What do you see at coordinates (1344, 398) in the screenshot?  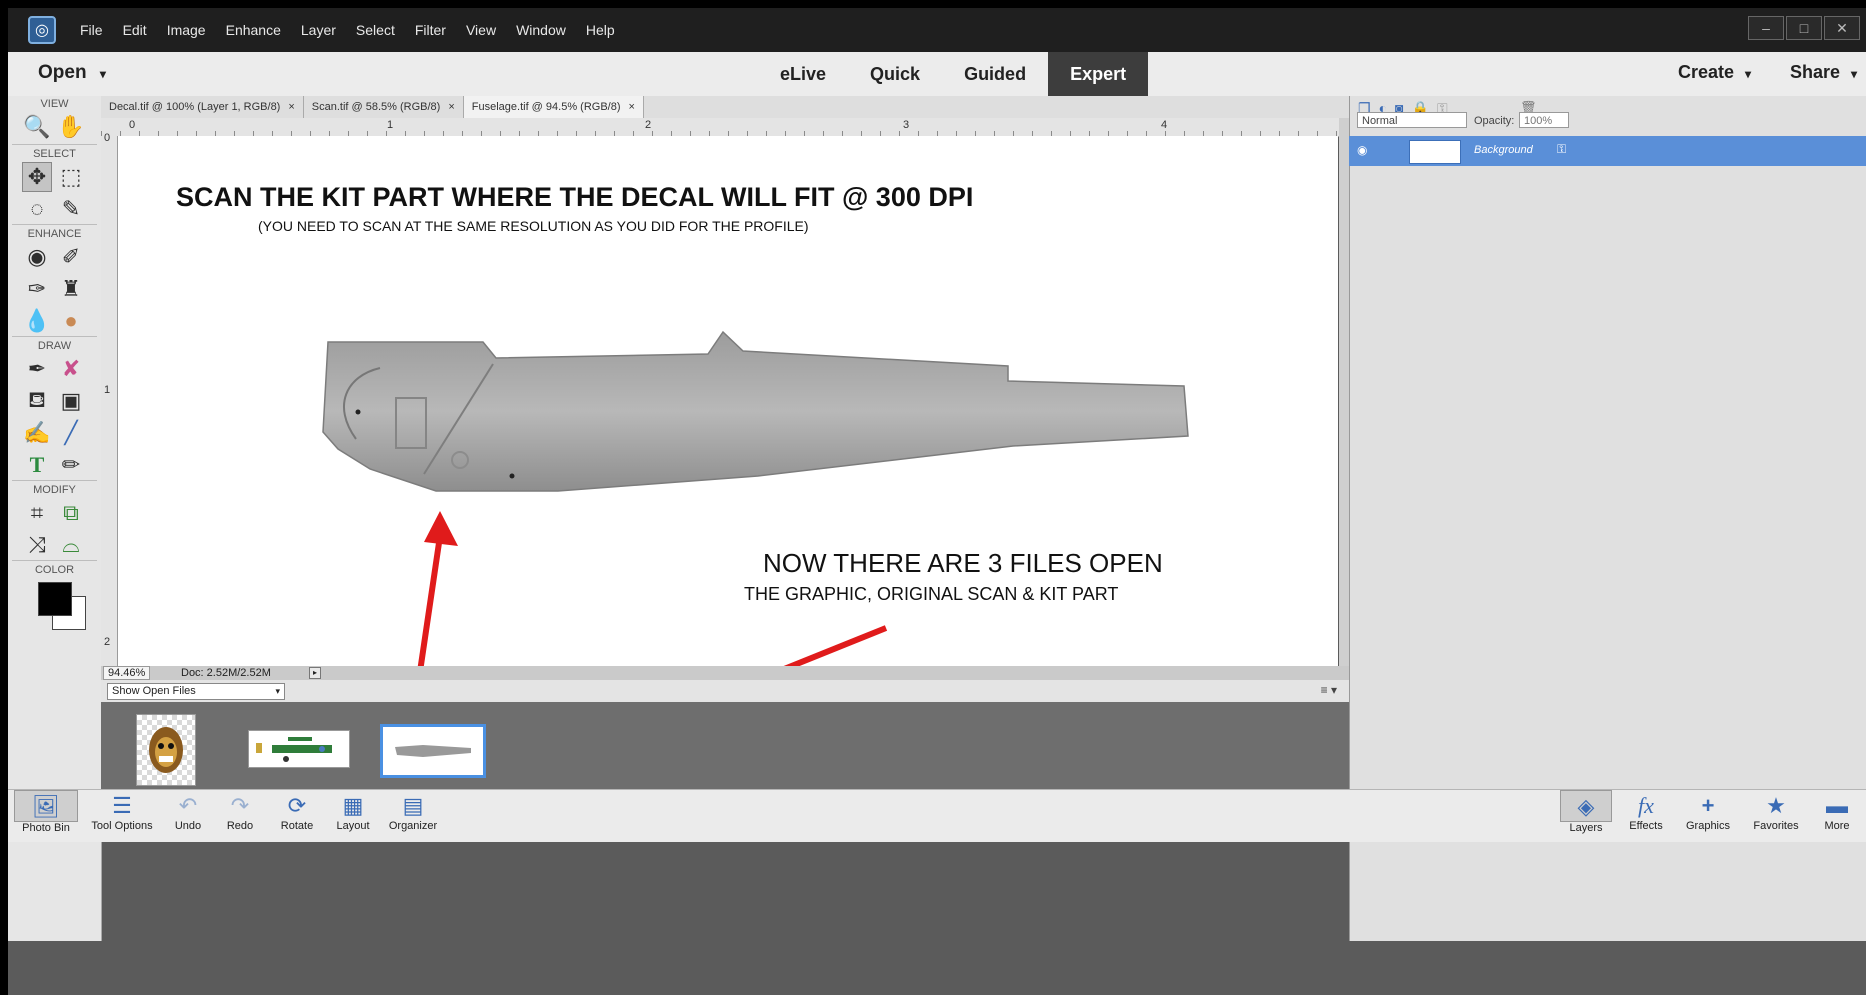 I see `canvas-scrollbar` at bounding box center [1344, 398].